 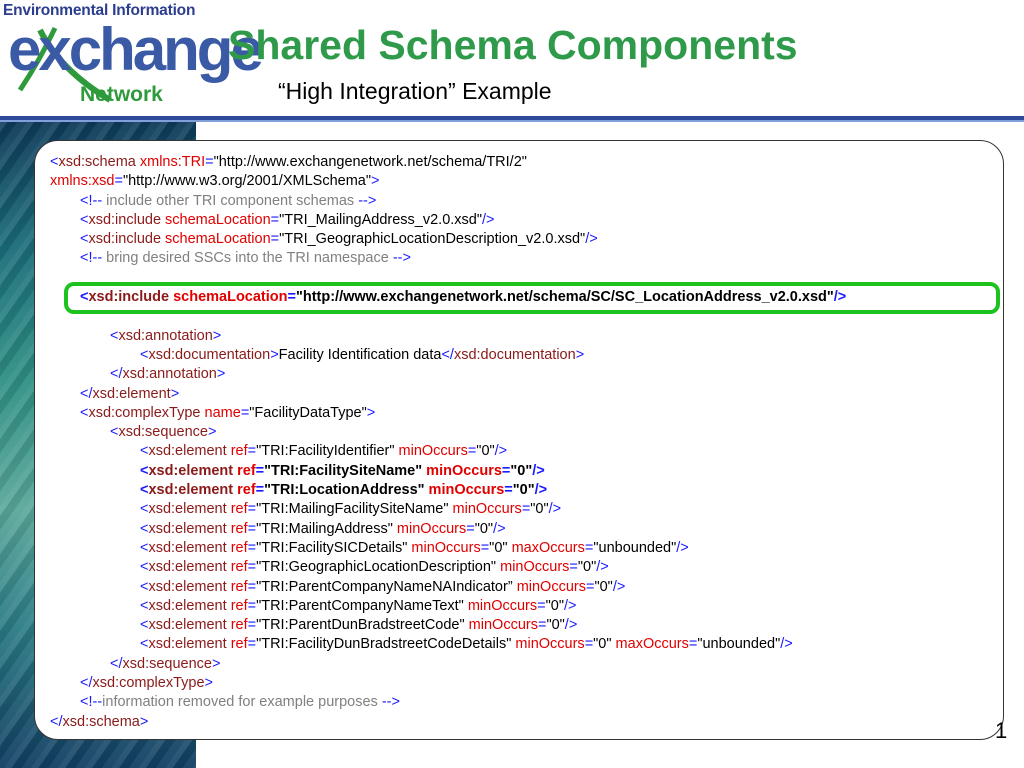 What do you see at coordinates (525, 722) in the screenshot?
I see `code-line: </xsd:schema>` at bounding box center [525, 722].